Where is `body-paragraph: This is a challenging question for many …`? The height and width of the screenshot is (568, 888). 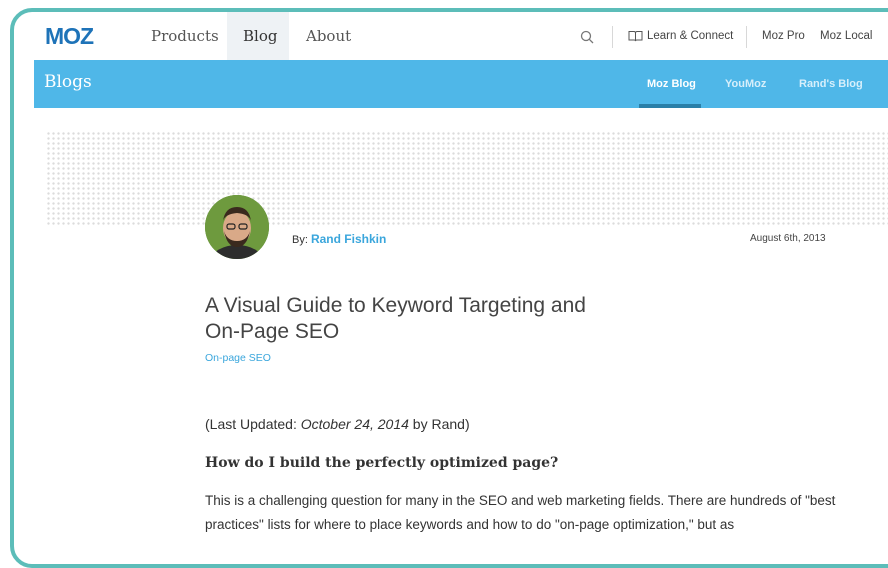 body-paragraph: This is a challenging question for many … is located at coordinates (520, 512).